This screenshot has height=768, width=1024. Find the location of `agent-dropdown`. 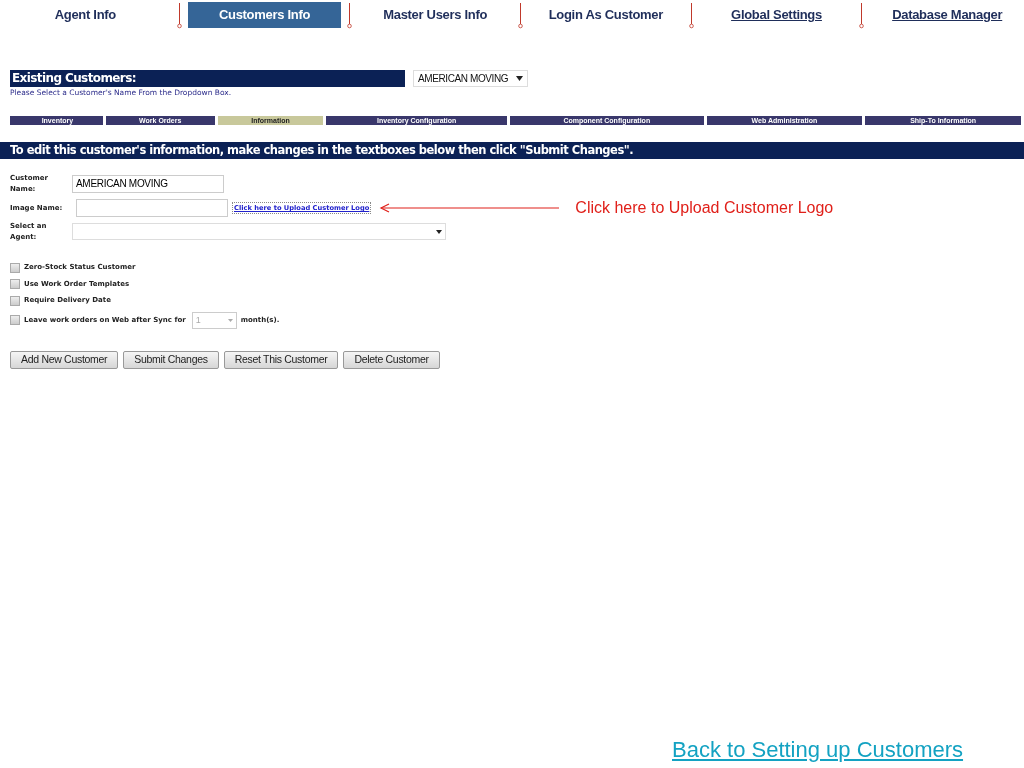

agent-dropdown is located at coordinates (259, 232).